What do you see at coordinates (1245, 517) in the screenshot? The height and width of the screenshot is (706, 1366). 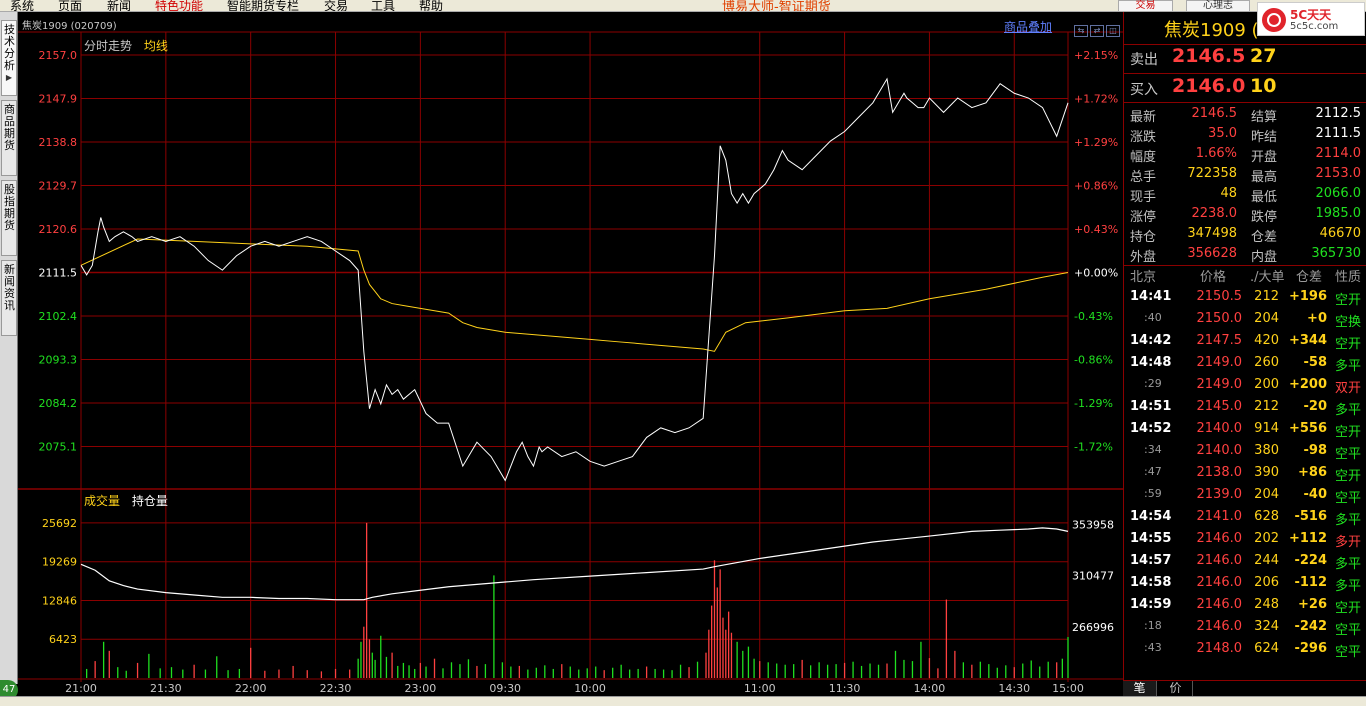 I see `tick-row: 14:54 2141.0 628 -516 多平` at bounding box center [1245, 517].